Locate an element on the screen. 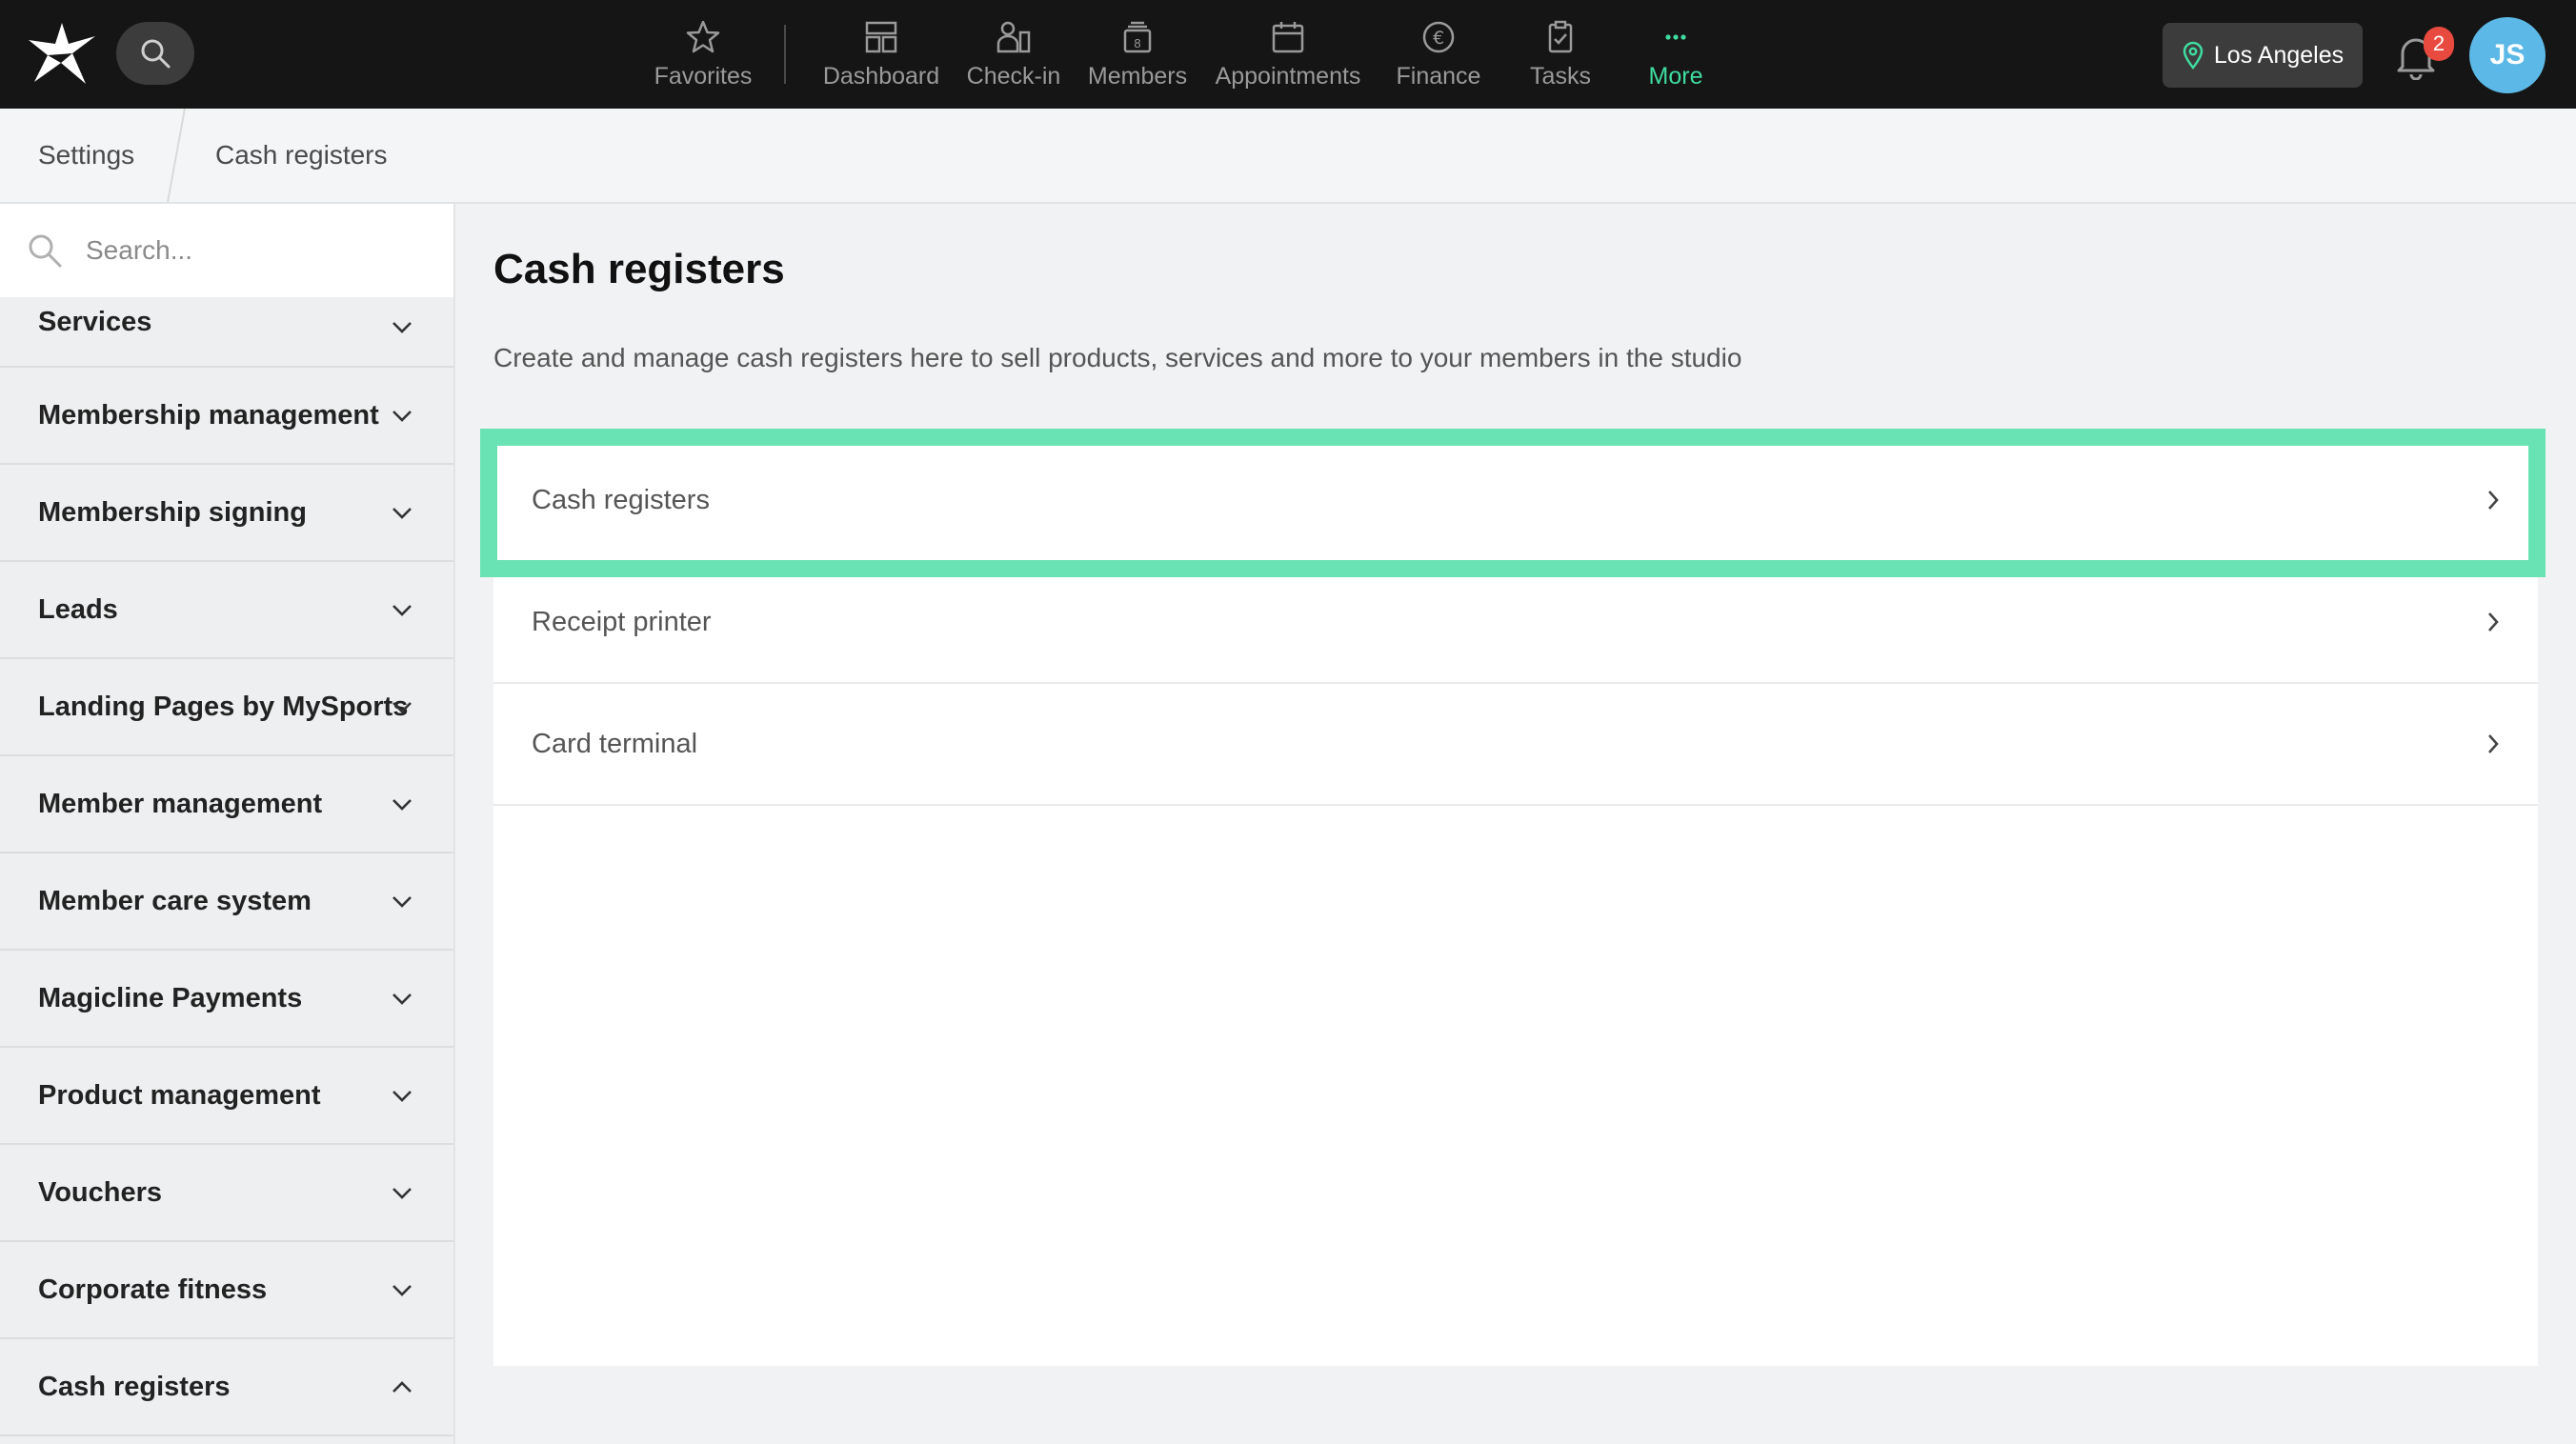  sidebar-item-label: Member care system is located at coordinates (175, 900).